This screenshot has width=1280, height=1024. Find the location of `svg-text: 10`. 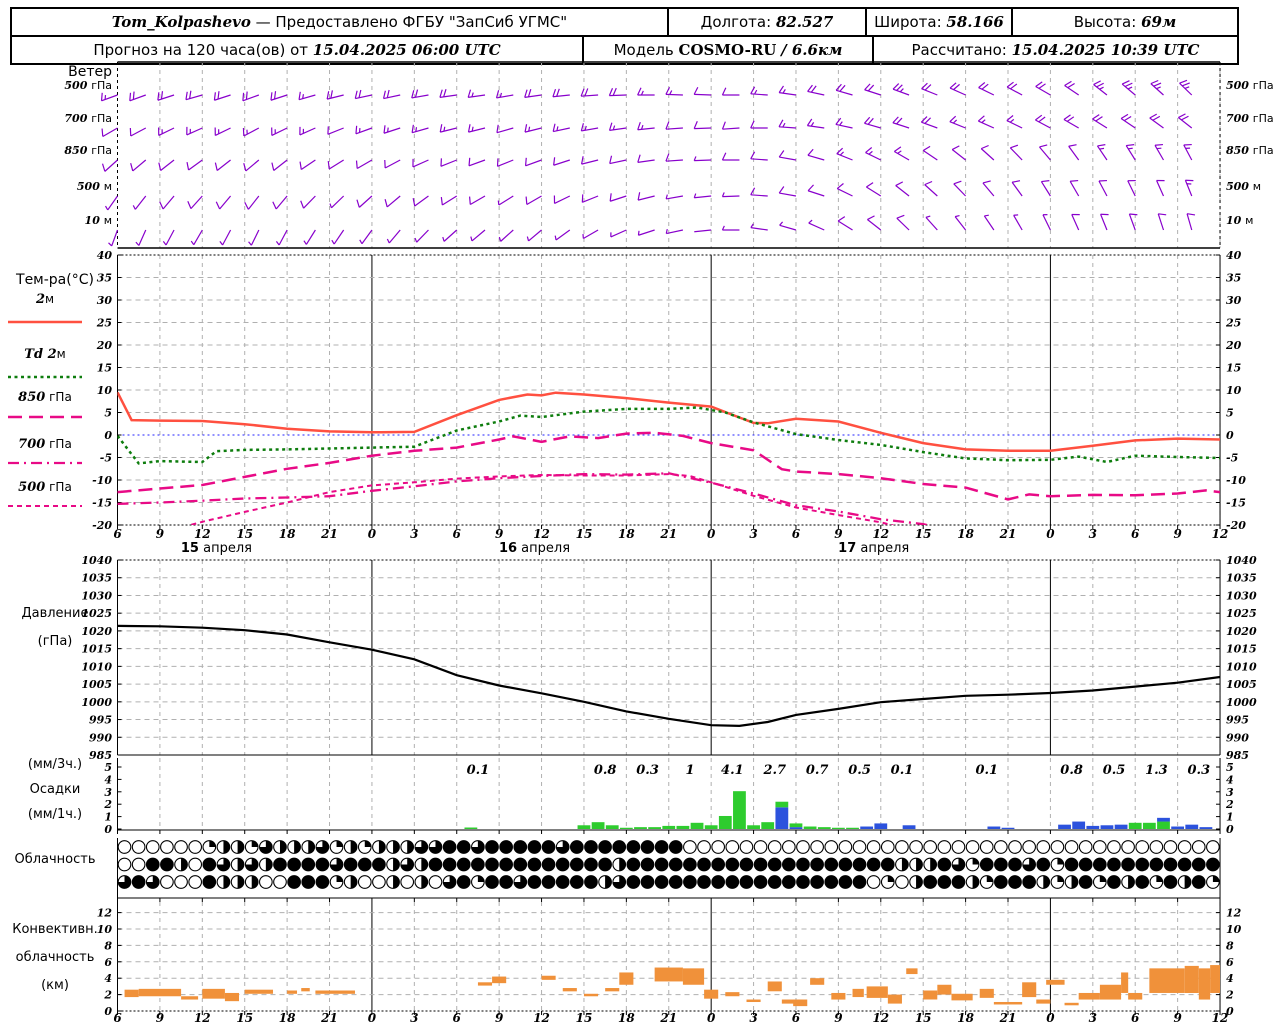

svg-text: 10 is located at coordinates (1234, 929).